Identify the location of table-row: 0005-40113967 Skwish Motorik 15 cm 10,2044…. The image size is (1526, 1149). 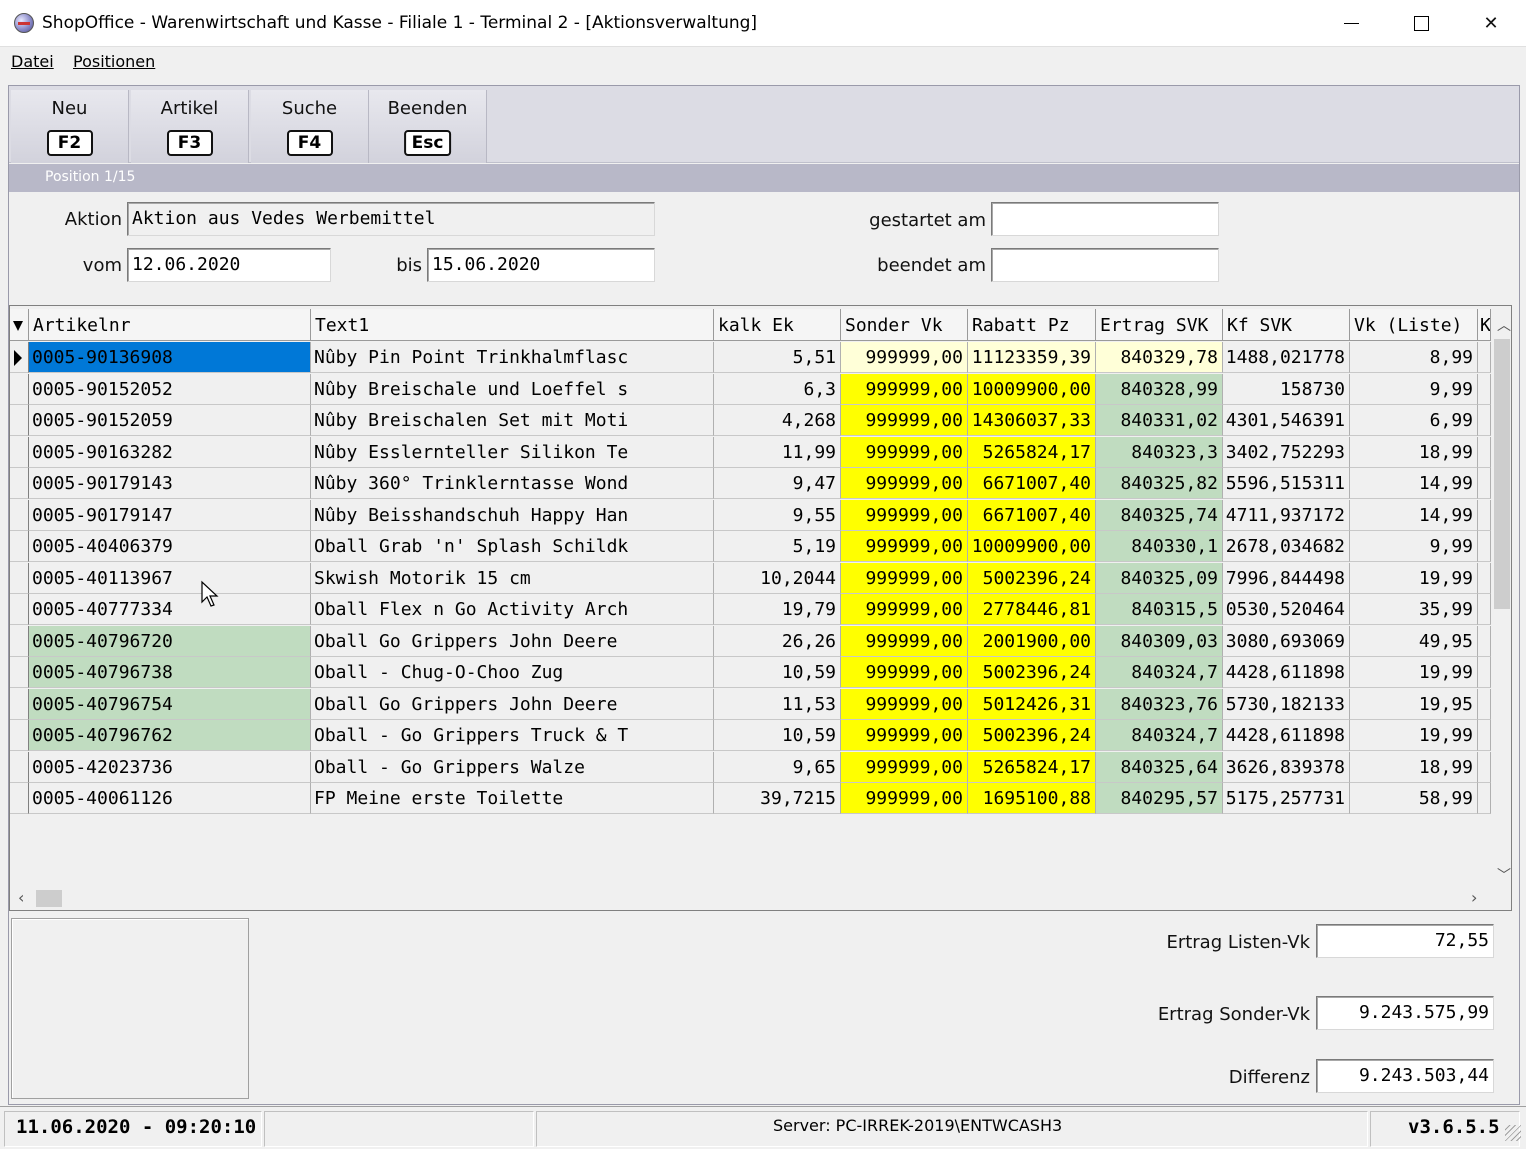
(750, 578).